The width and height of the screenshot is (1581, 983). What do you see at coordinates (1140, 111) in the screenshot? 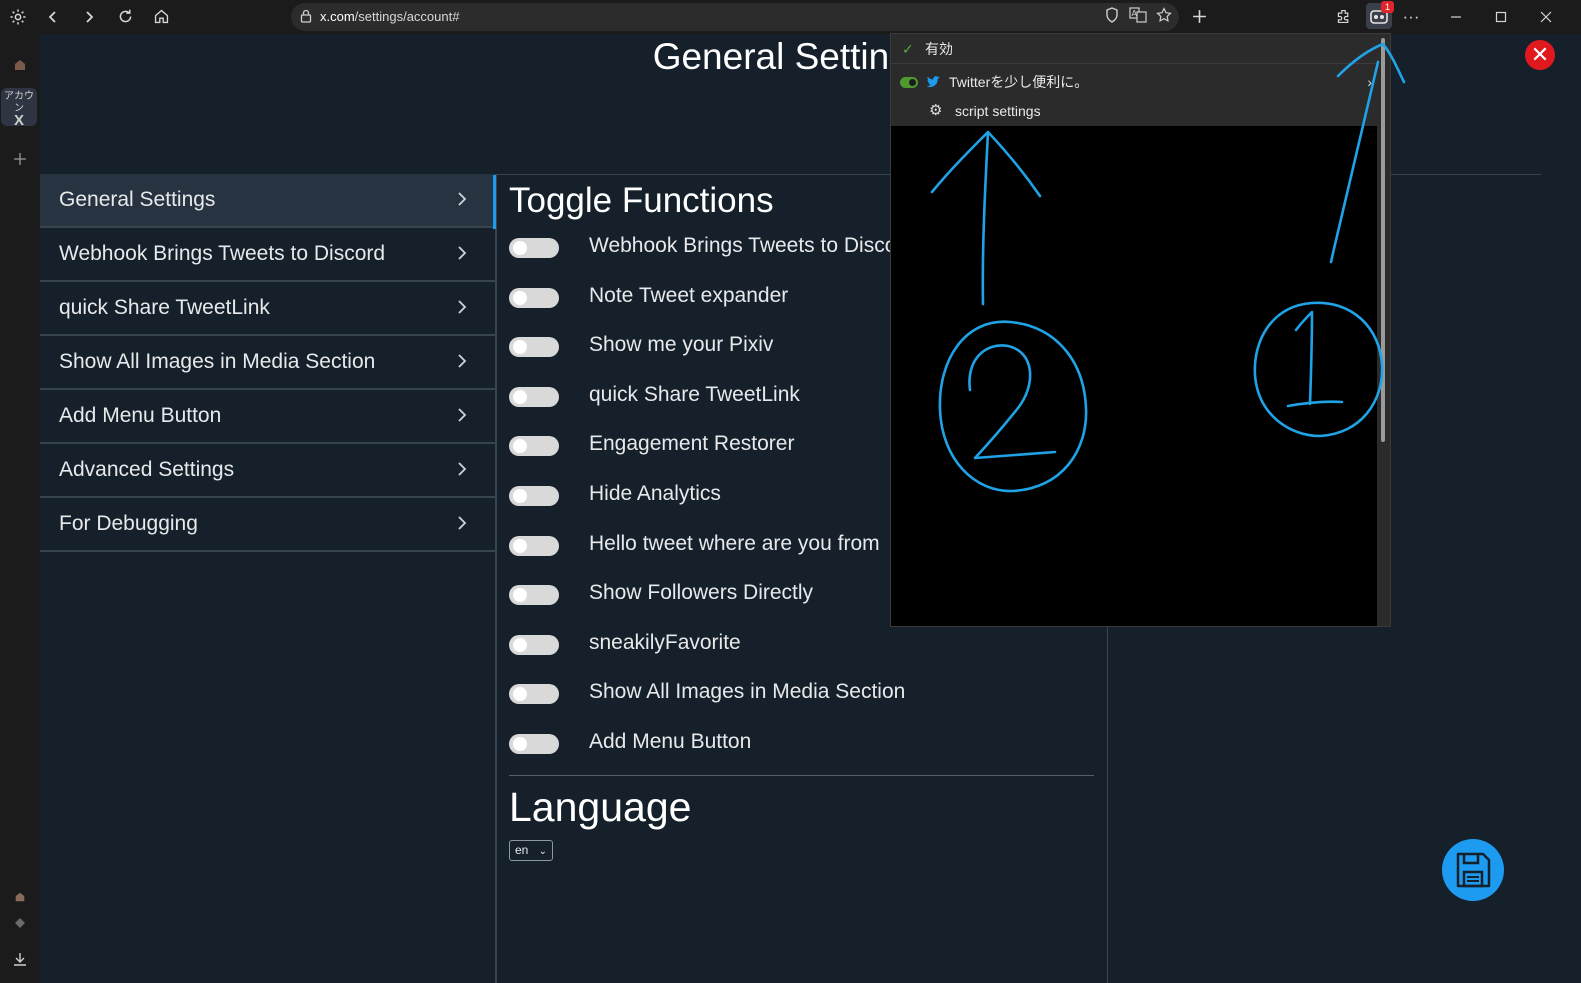
I see `script-settings-row: ⚙ script settings` at bounding box center [1140, 111].